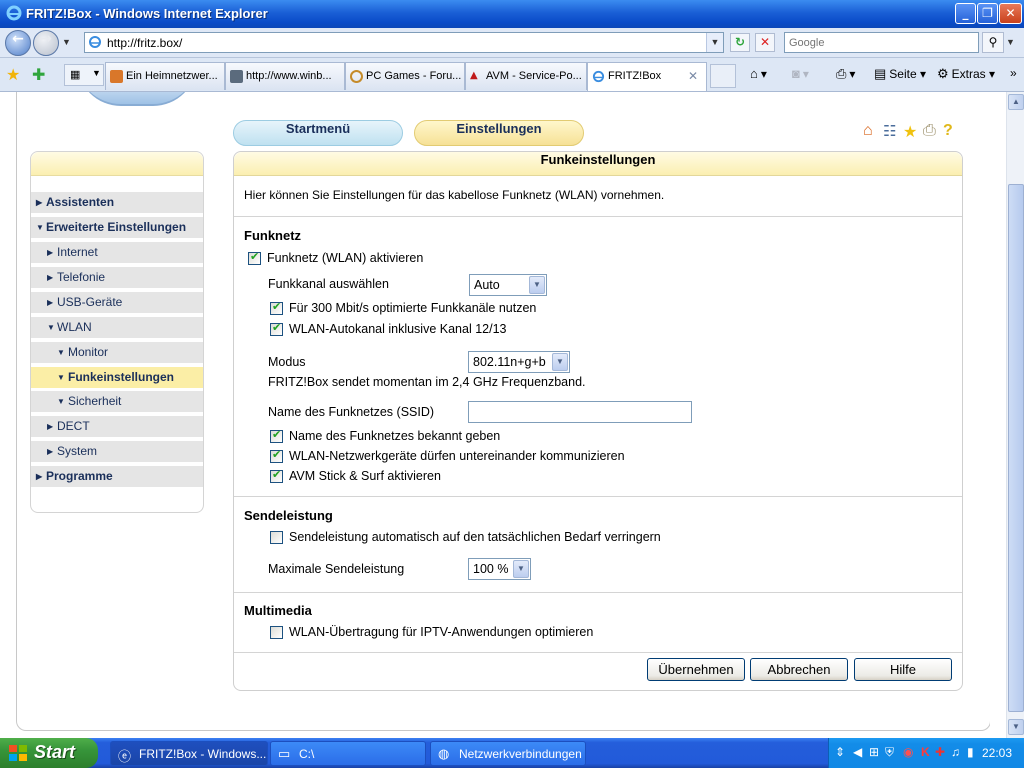  I want to click on taskbar-item-explorer: ▭ C:\, so click(348, 753).